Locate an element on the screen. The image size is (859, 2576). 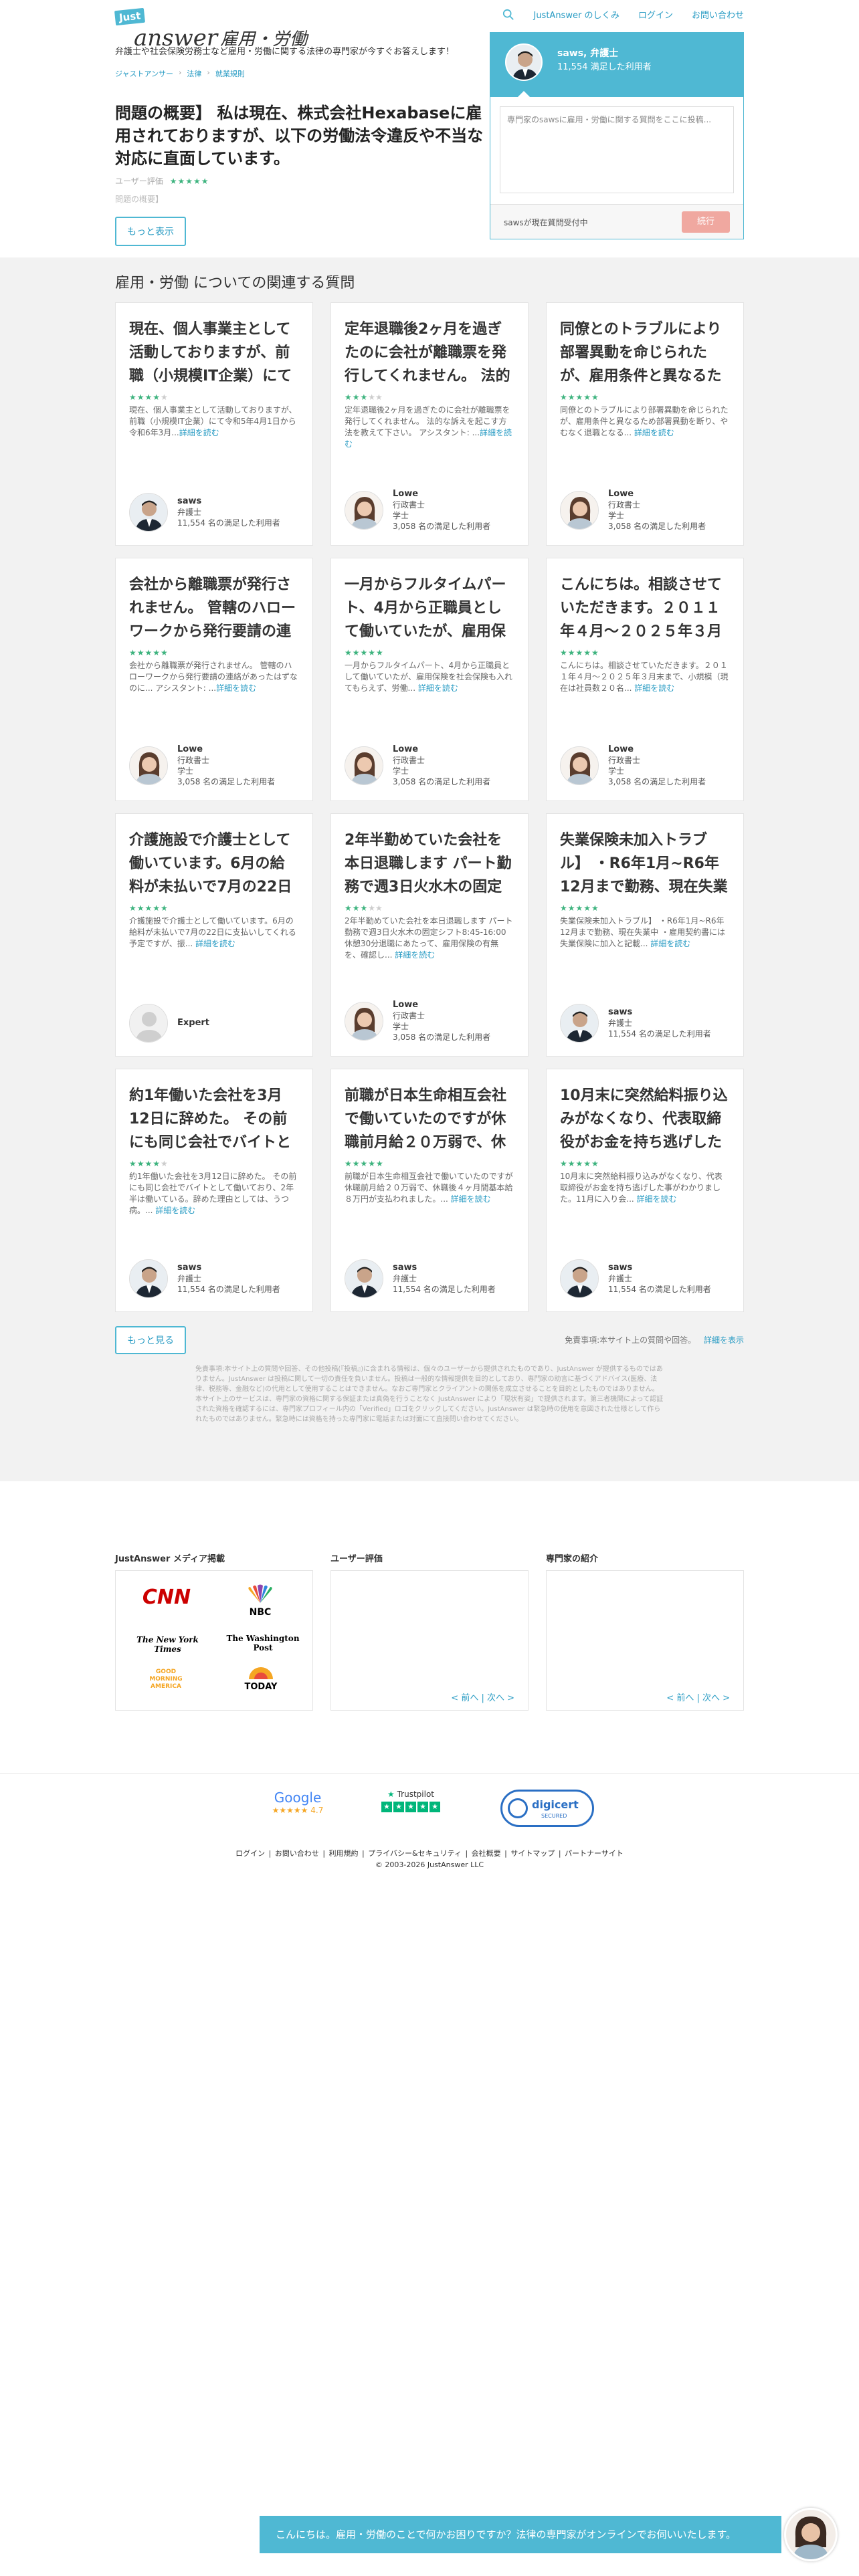
card-title: 同僚とのトラブルにより部署異動を命じられたが、雇用条件と異なるた is located at coordinates (645, 353).